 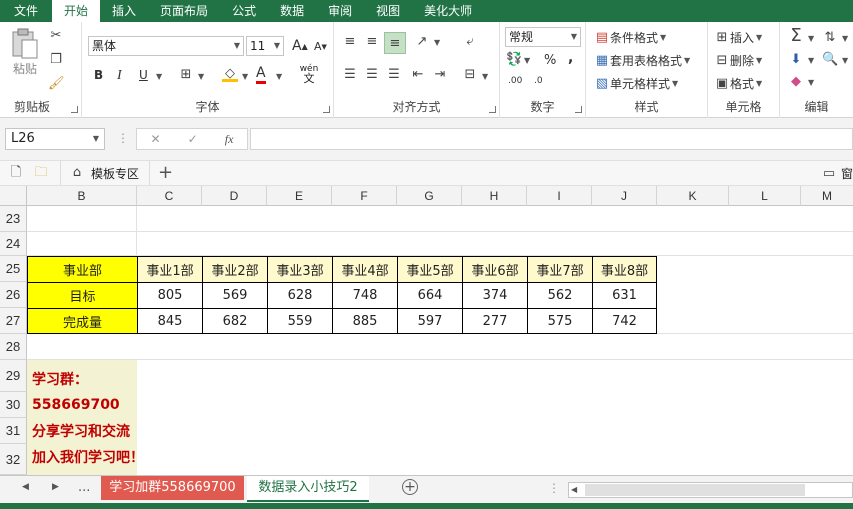 What do you see at coordinates (410, 487) in the screenshot?
I see `add-sheet-icon: +` at bounding box center [410, 487].